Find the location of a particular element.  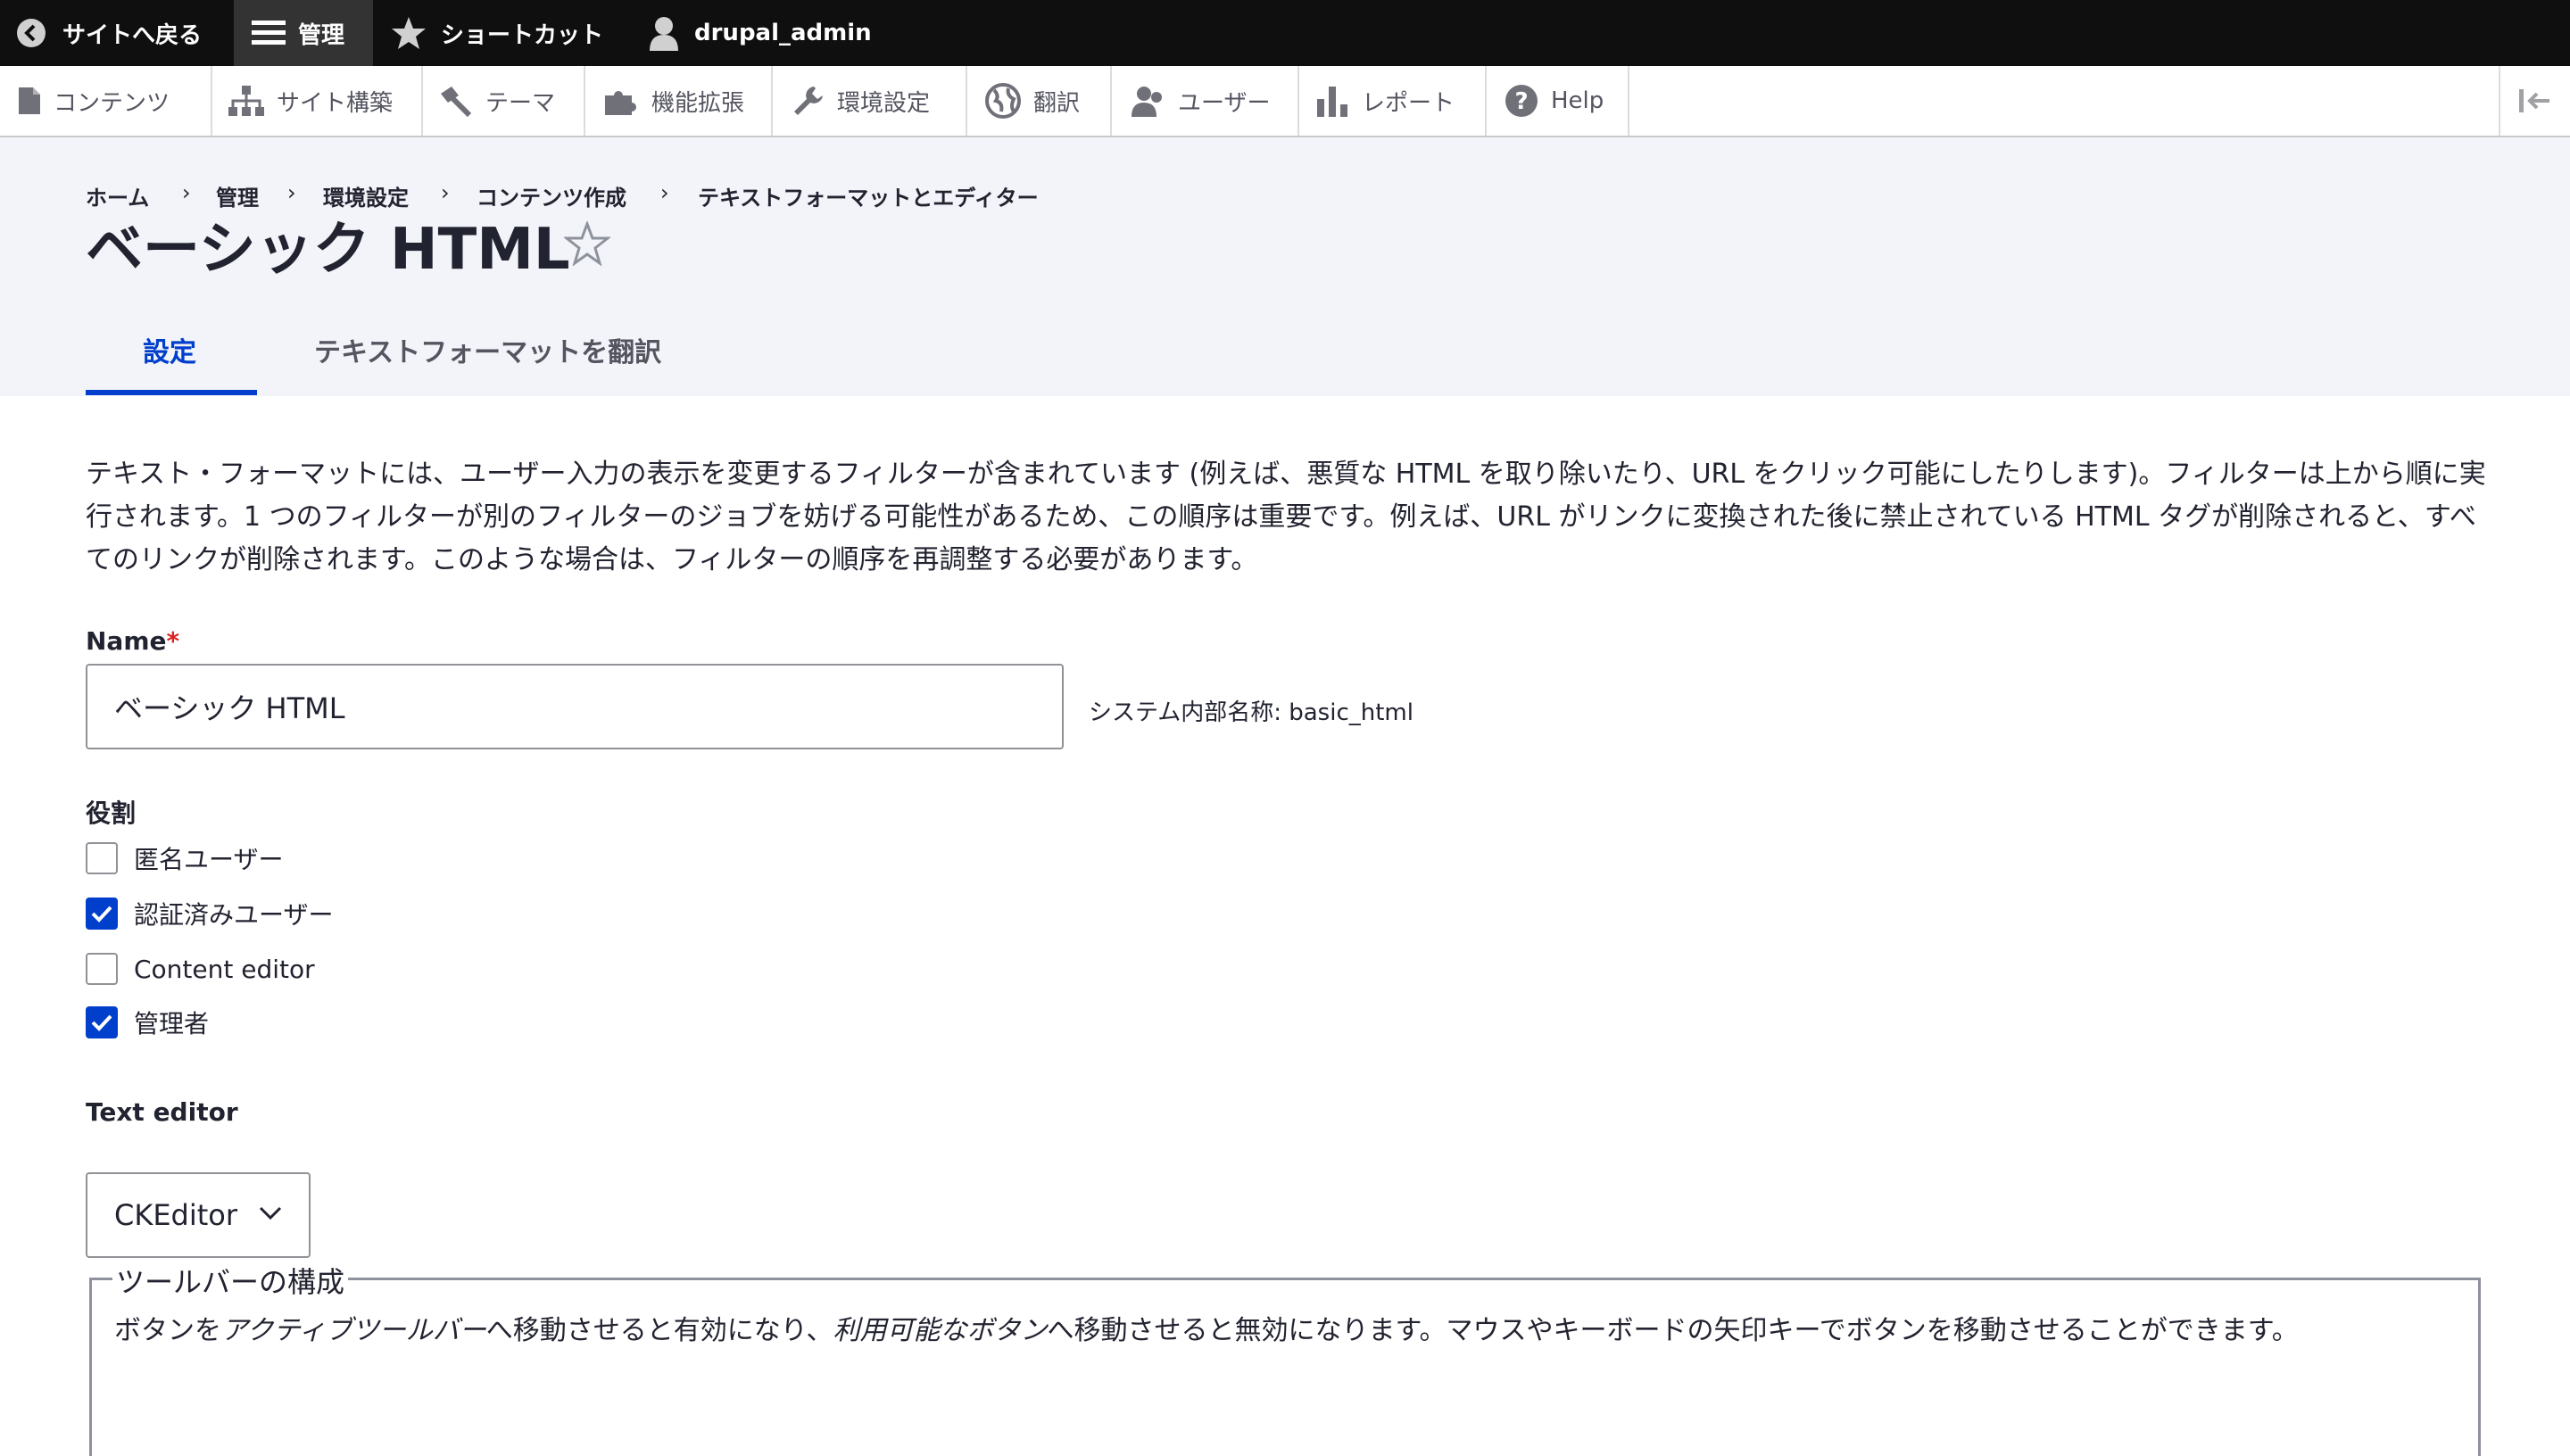

tray-orientation-toggle is located at coordinates (2535, 101).